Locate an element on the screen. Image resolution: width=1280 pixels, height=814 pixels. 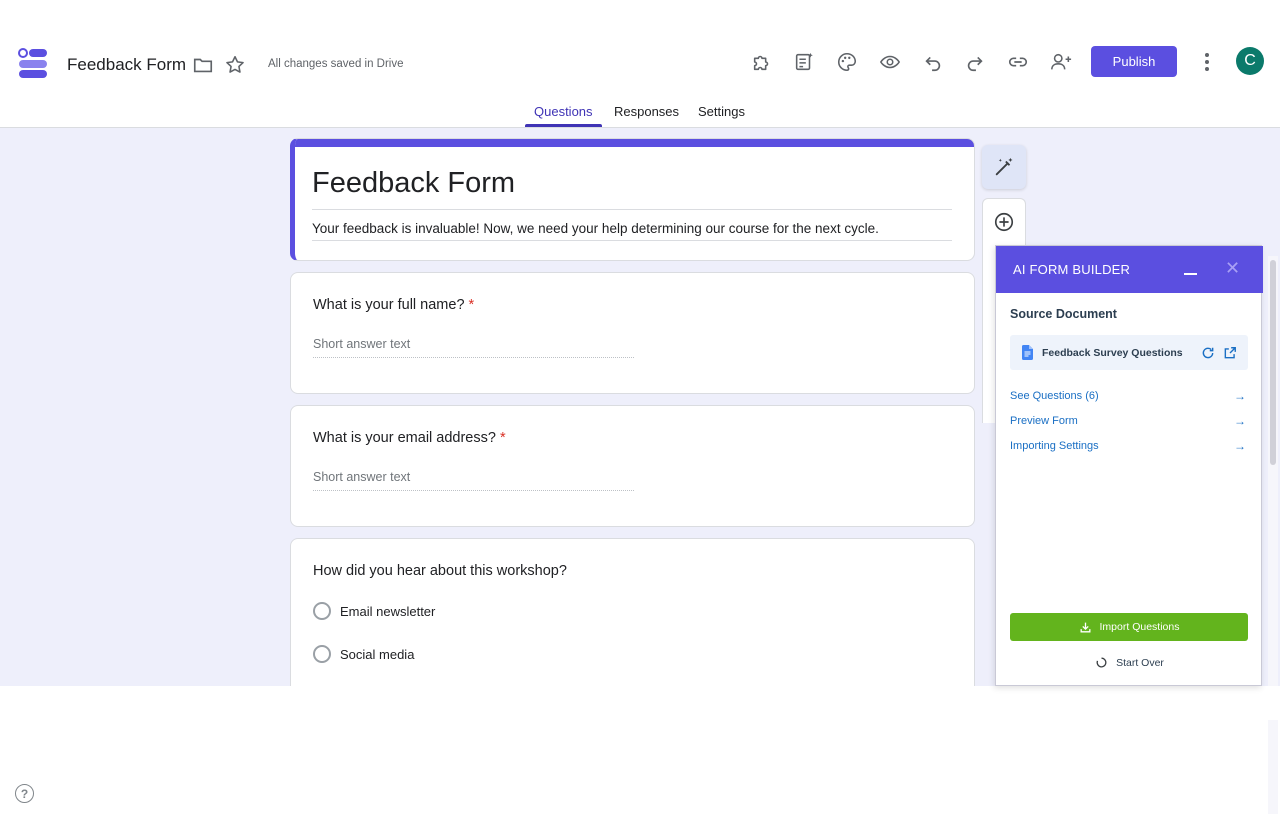
save-status: All changes saved in Drive is located at coordinates (336, 64).